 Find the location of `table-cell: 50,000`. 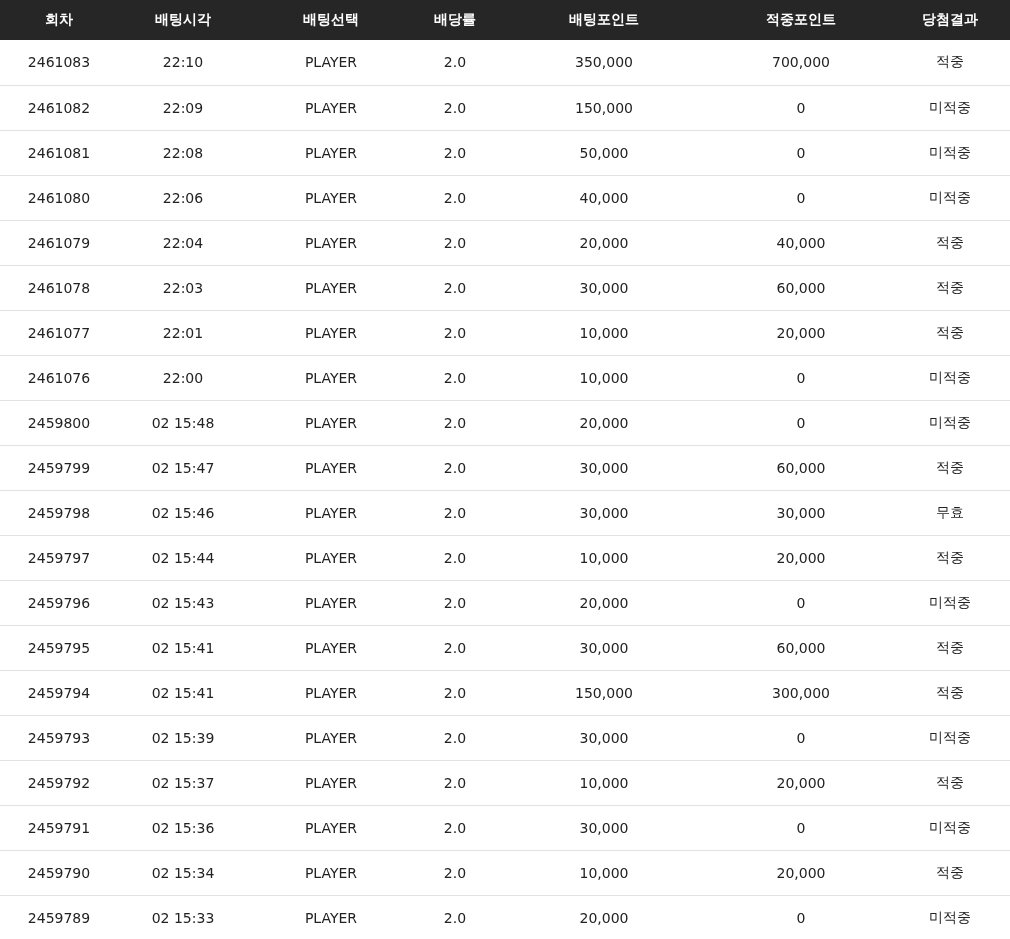

table-cell: 50,000 is located at coordinates (604, 152).